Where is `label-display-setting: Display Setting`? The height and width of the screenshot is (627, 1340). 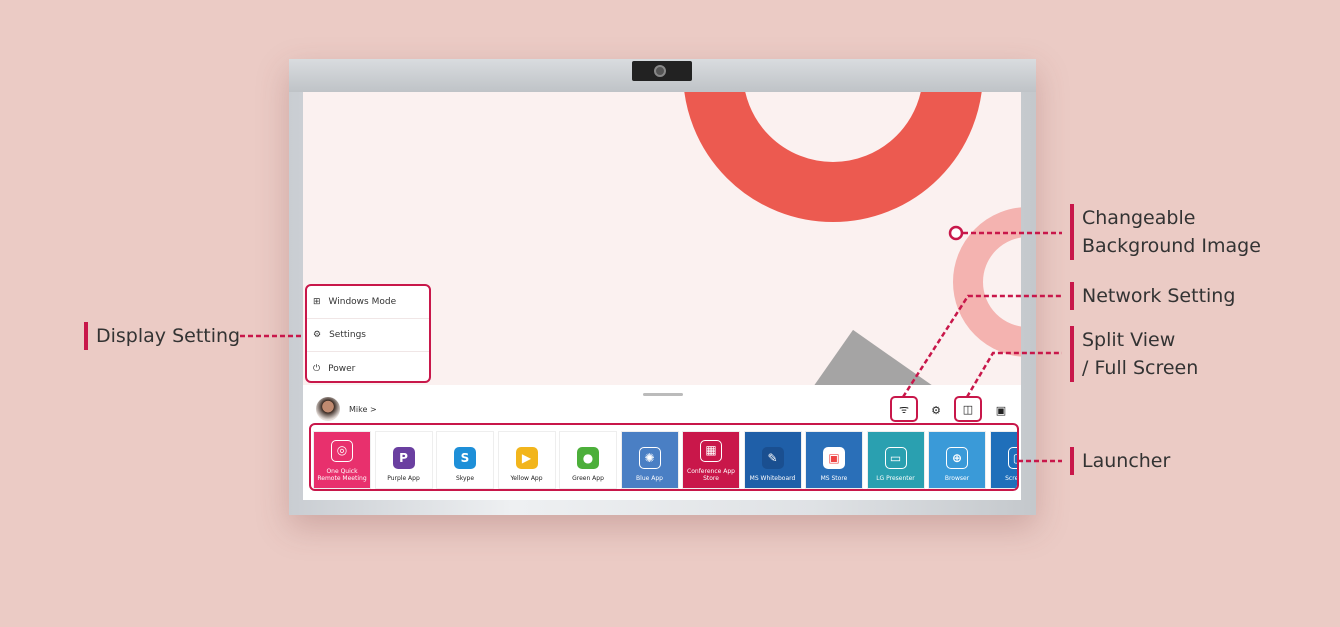 label-display-setting: Display Setting is located at coordinates (162, 336).